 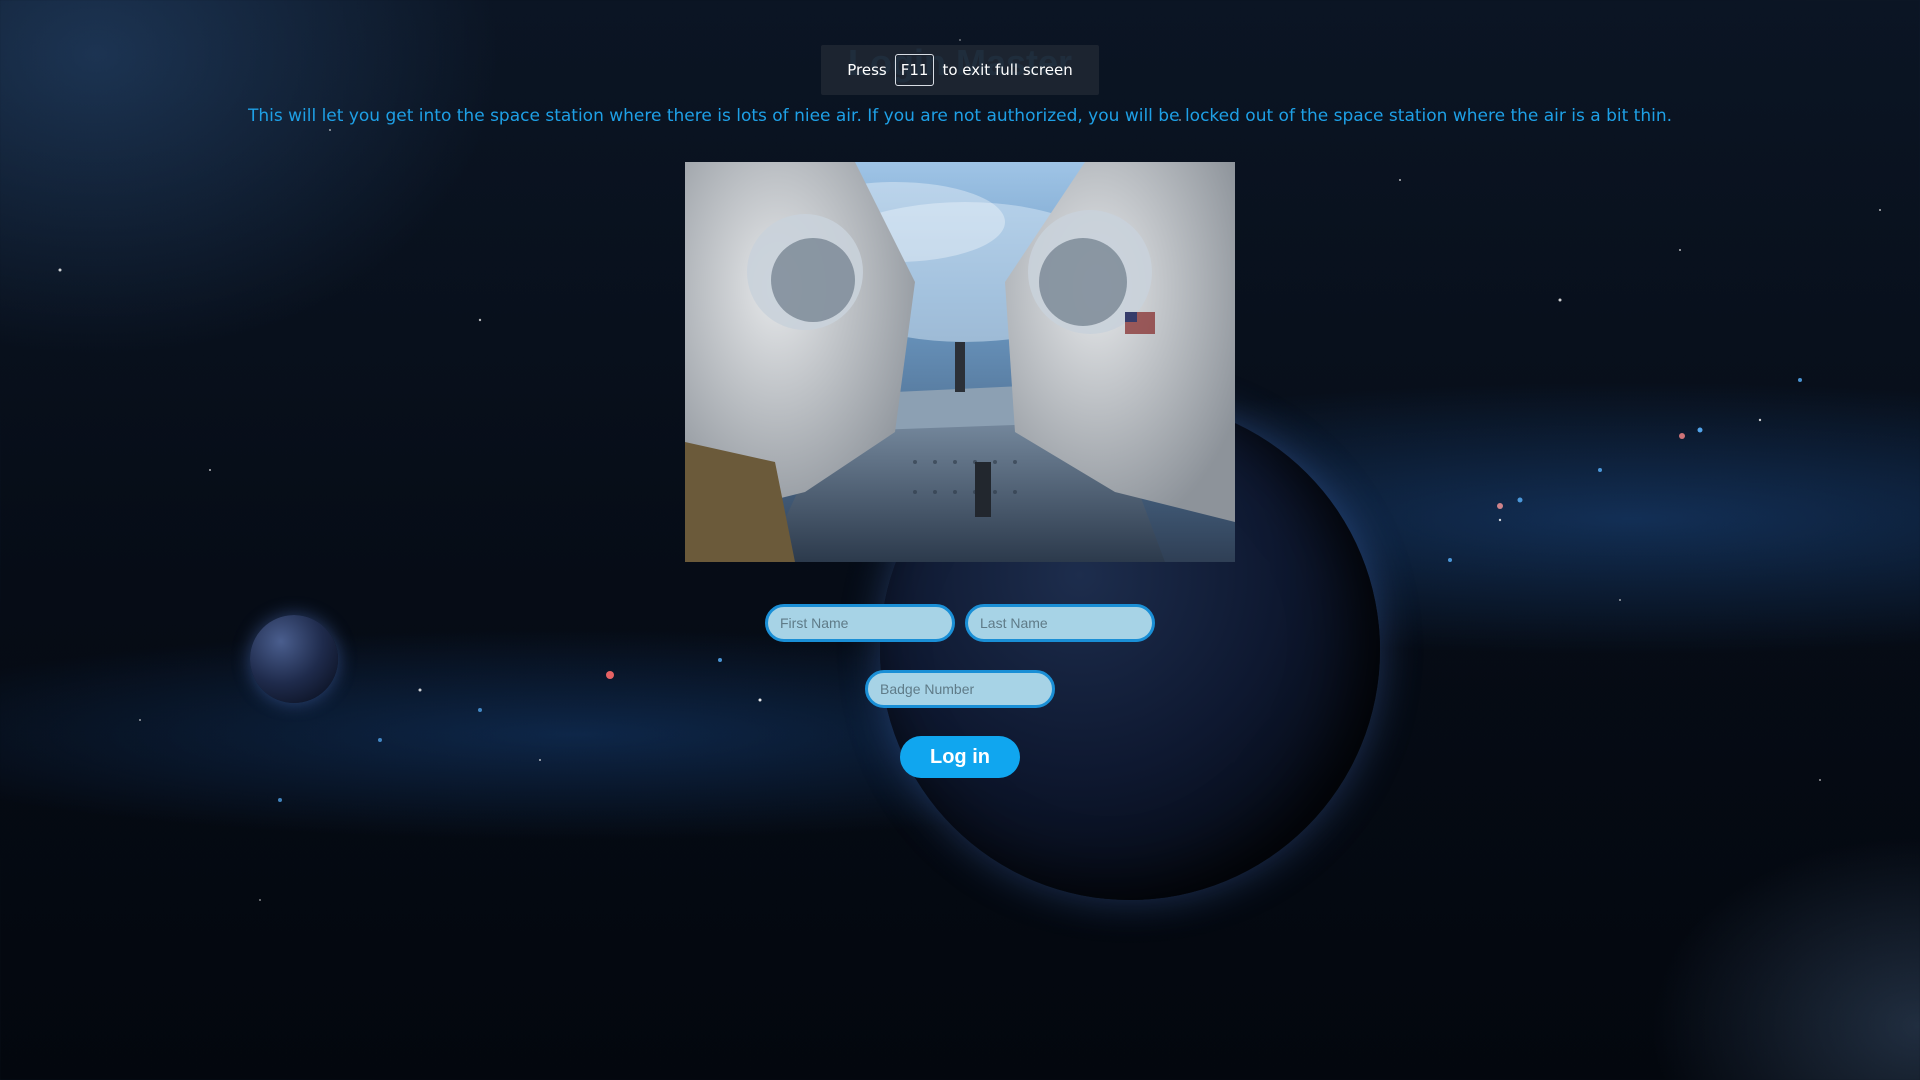 What do you see at coordinates (860, 623) in the screenshot?
I see `first-name-input` at bounding box center [860, 623].